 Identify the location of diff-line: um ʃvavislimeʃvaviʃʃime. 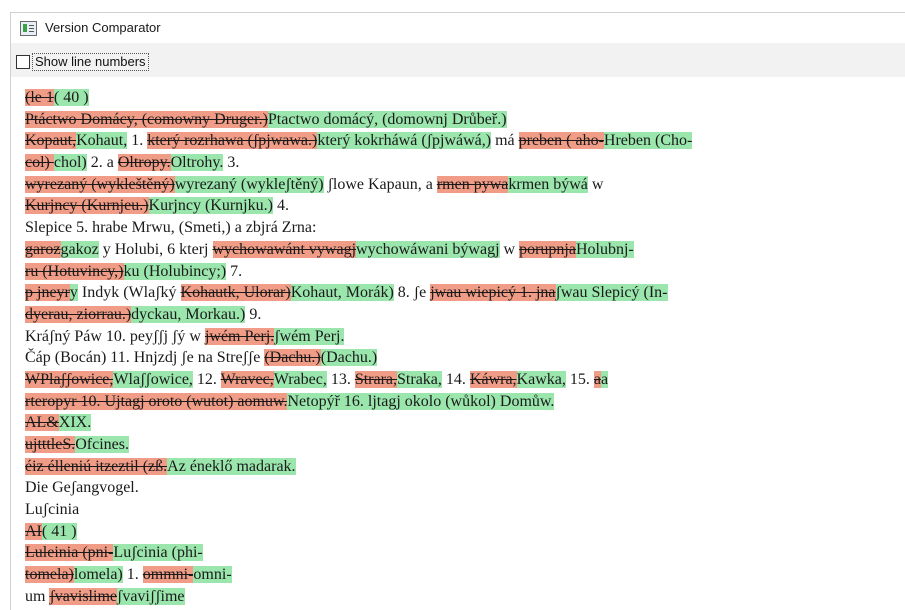
(455, 597).